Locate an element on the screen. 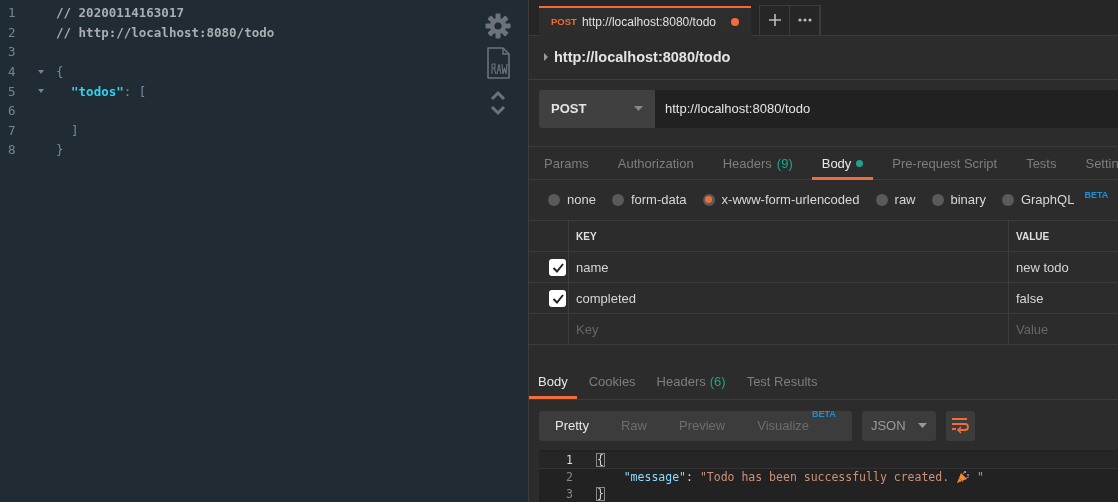  body-type-option: x-www-form-urlencoded is located at coordinates (781, 200).